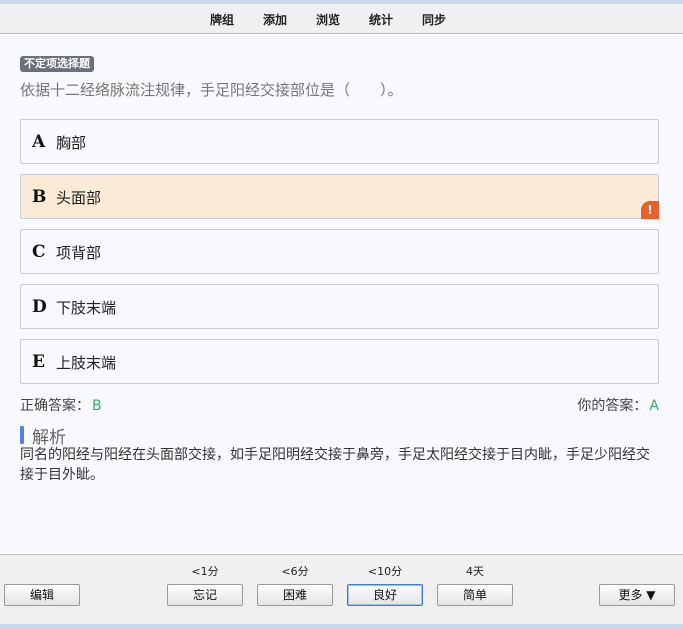 The width and height of the screenshot is (683, 629). What do you see at coordinates (42, 595) in the screenshot?
I see `edit-button: 编辑` at bounding box center [42, 595].